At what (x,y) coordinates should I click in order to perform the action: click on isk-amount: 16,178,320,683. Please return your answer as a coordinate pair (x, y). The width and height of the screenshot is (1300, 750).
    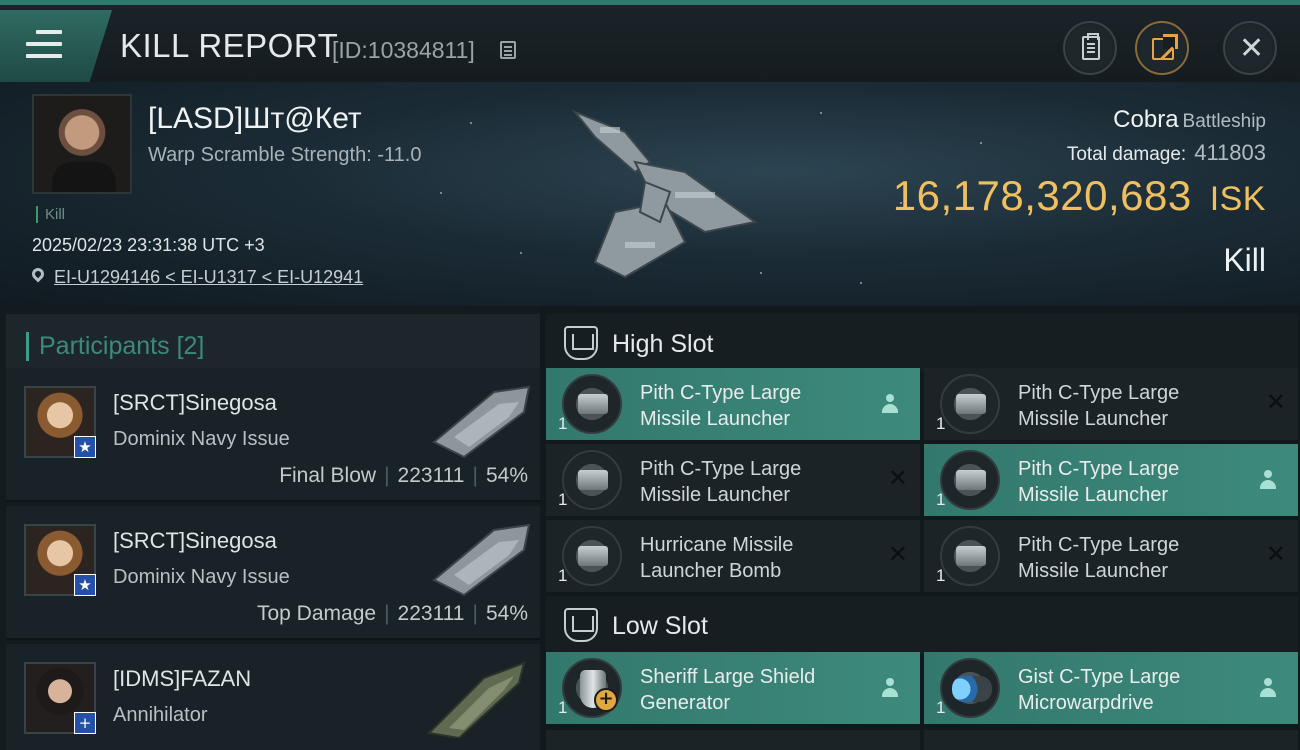
    Looking at the image, I should click on (1042, 195).